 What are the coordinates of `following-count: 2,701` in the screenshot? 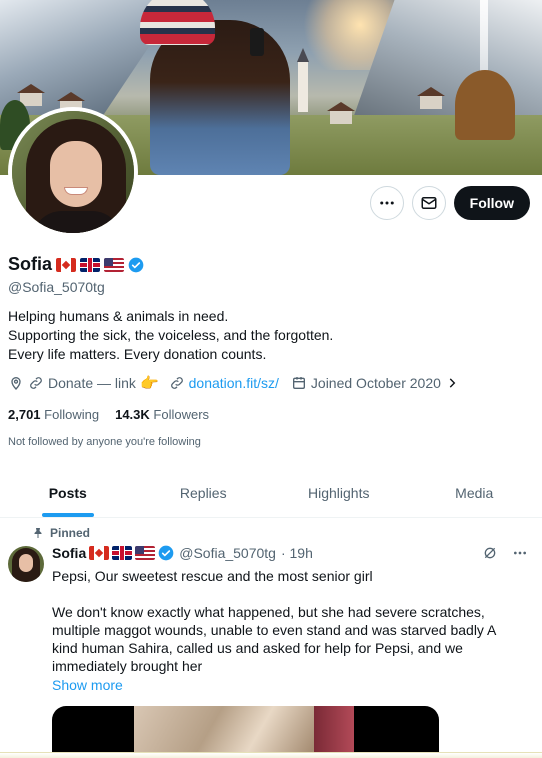 It's located at (24, 414).